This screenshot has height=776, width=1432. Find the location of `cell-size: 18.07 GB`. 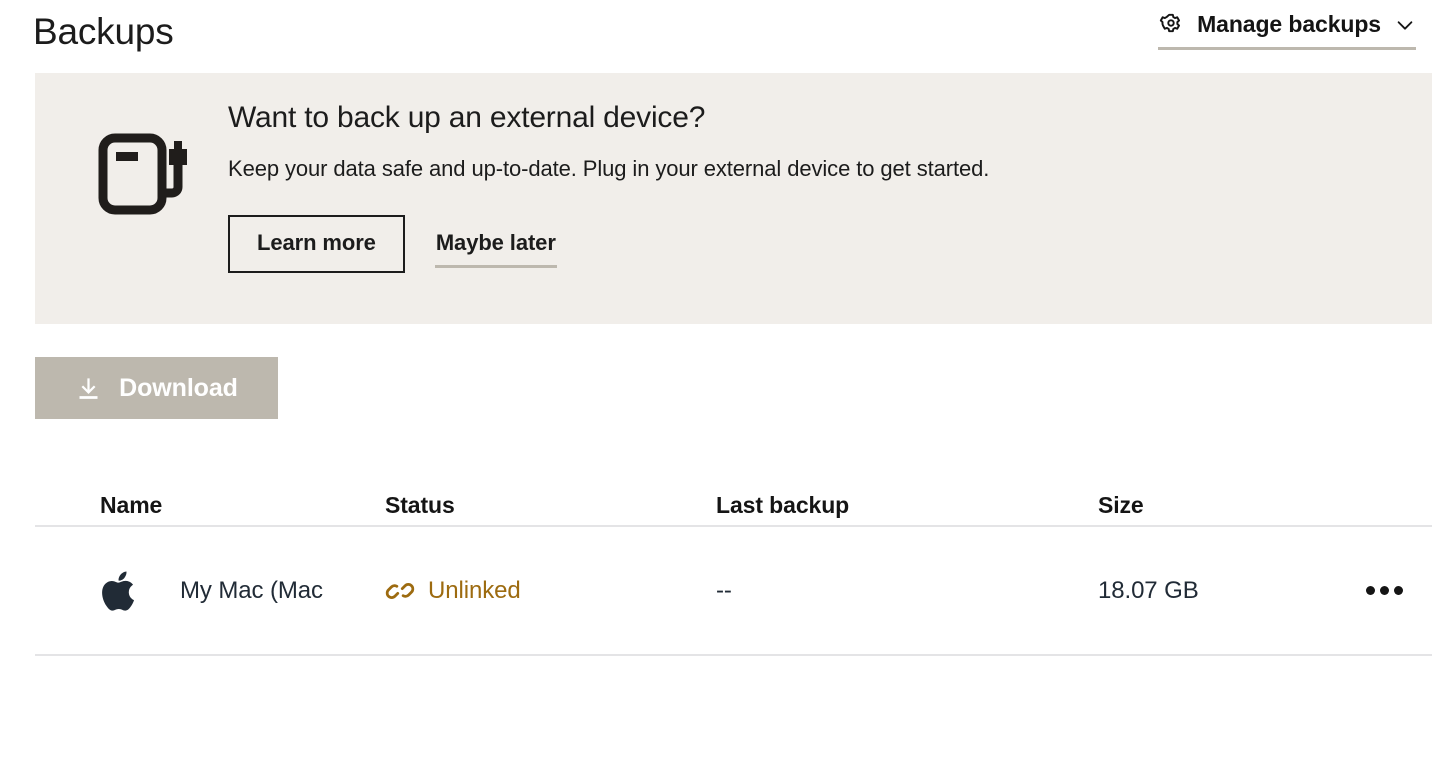

cell-size: 18.07 GB is located at coordinates (1233, 590).